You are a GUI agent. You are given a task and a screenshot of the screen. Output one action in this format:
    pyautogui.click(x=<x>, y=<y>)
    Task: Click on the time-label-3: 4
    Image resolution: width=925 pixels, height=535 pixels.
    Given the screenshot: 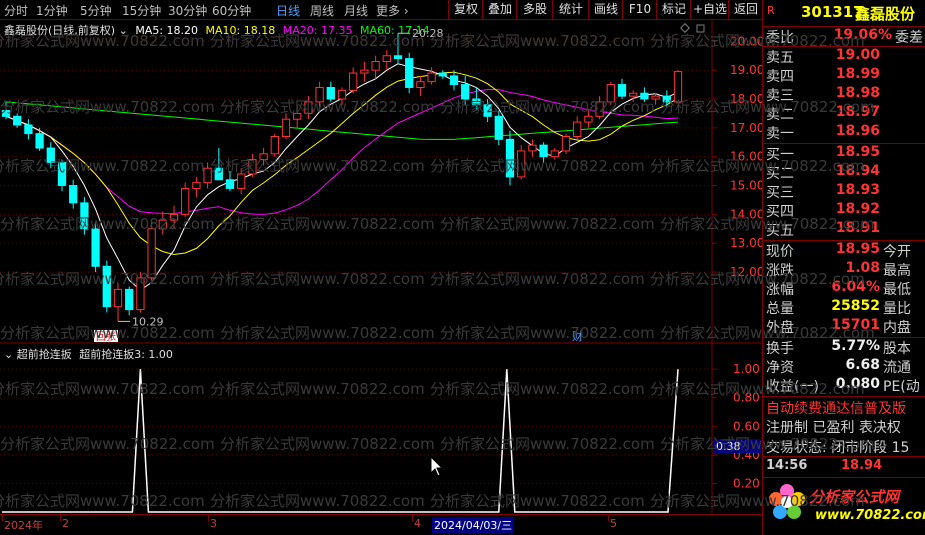 What is the action you would take?
    pyautogui.click(x=417, y=523)
    